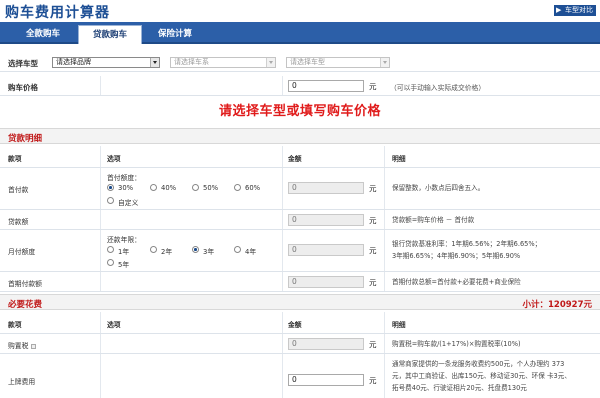 This screenshot has height=398, width=600. What do you see at coordinates (456, 344) in the screenshot?
I see `purchase-tax-detail: 购置税=购车款/(1+17%)×购置税率(10%)` at bounding box center [456, 344].